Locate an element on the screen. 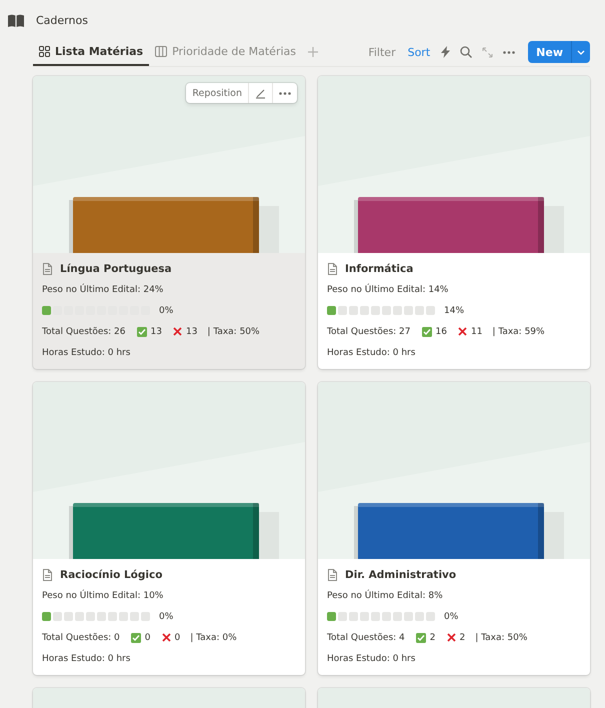 This screenshot has height=708, width=605. correct-count: 2 is located at coordinates (433, 637).